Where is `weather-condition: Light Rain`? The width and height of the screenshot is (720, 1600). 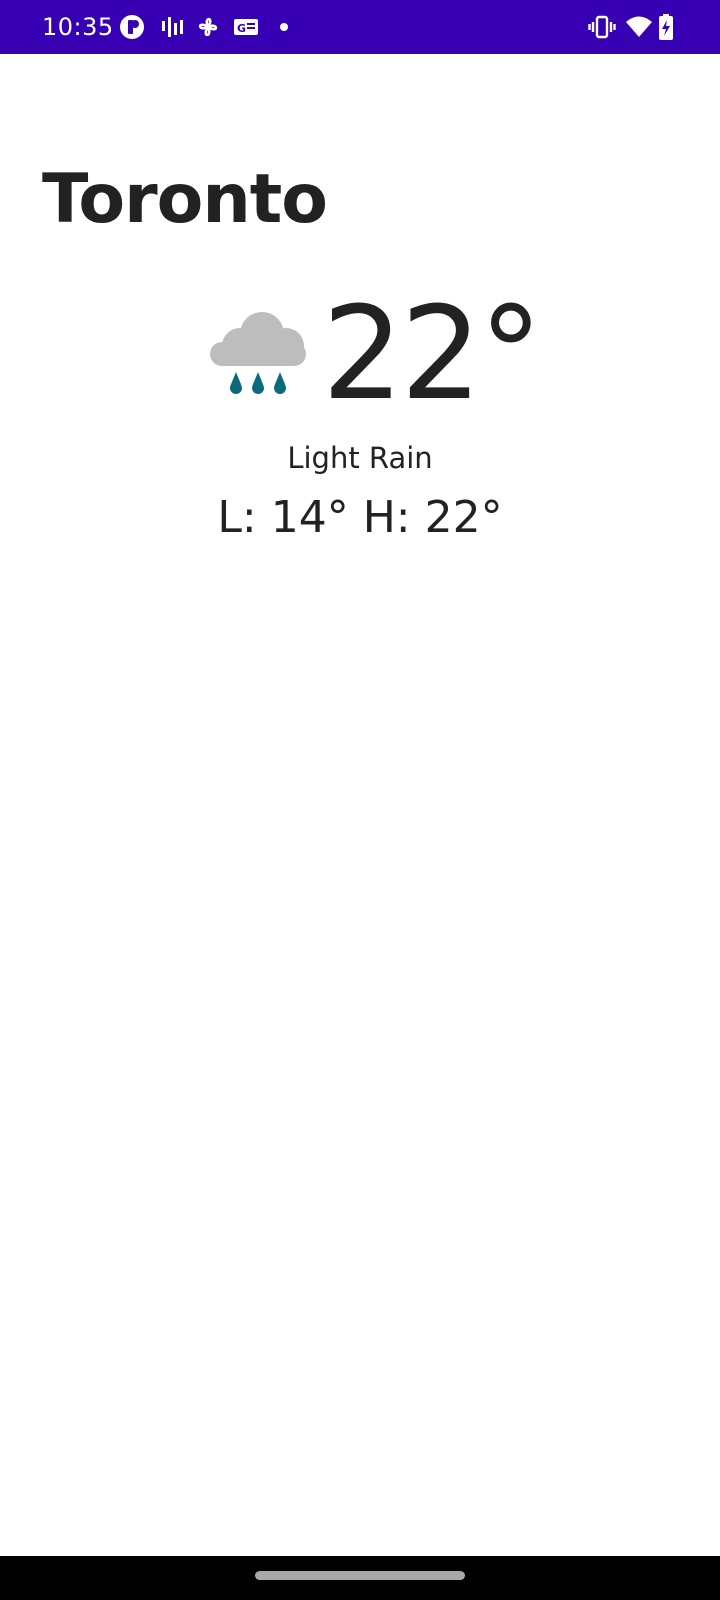 weather-condition: Light Rain is located at coordinates (360, 458).